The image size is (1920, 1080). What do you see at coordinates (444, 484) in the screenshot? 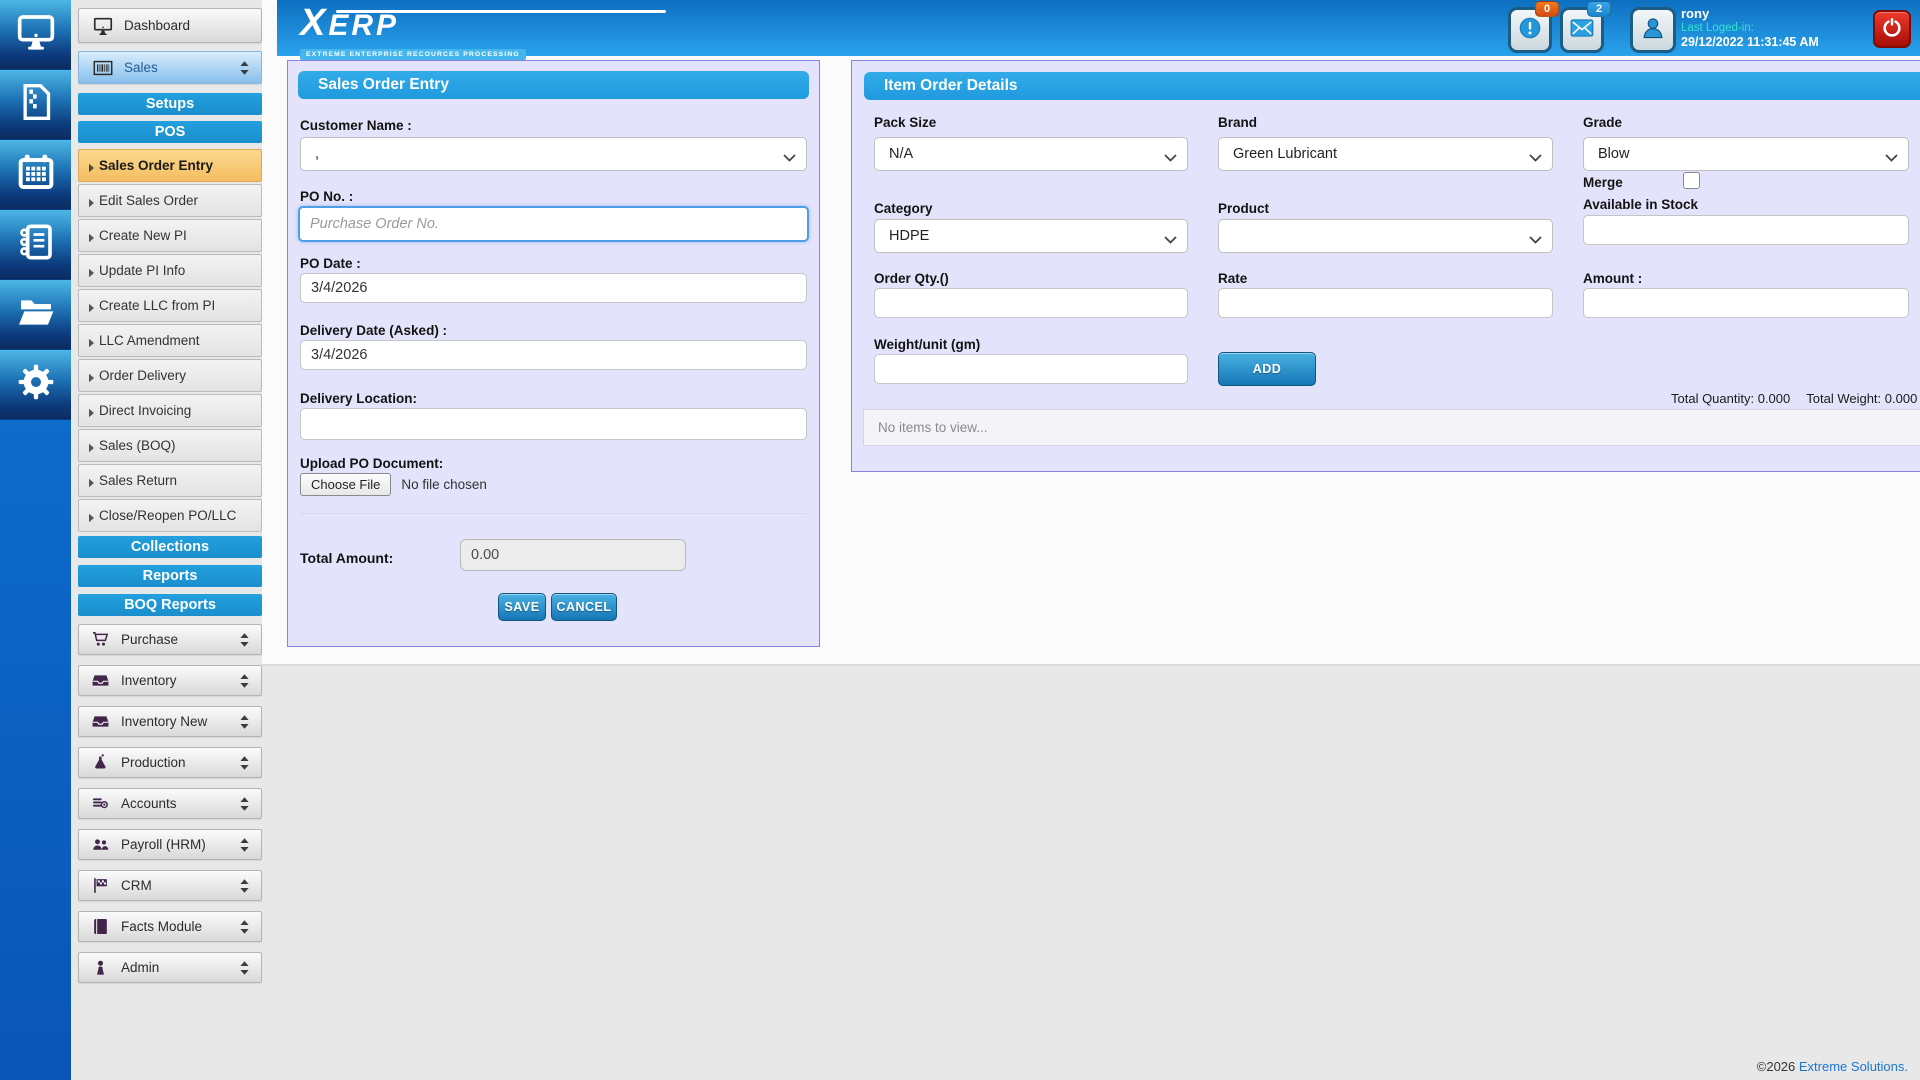
I see `no-file-chosen-text: No file chosen` at bounding box center [444, 484].